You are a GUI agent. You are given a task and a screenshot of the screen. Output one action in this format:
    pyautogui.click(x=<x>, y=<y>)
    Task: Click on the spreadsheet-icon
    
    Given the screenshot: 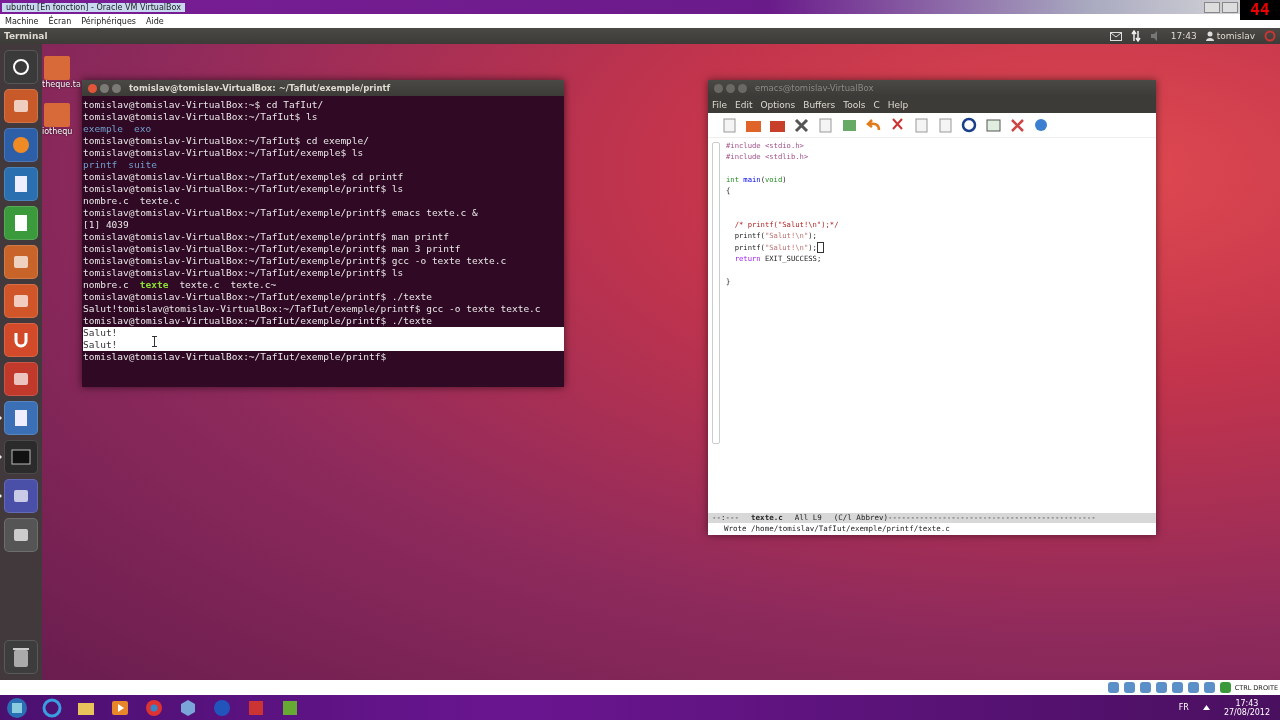 What is the action you would take?
    pyautogui.click(x=21, y=223)
    